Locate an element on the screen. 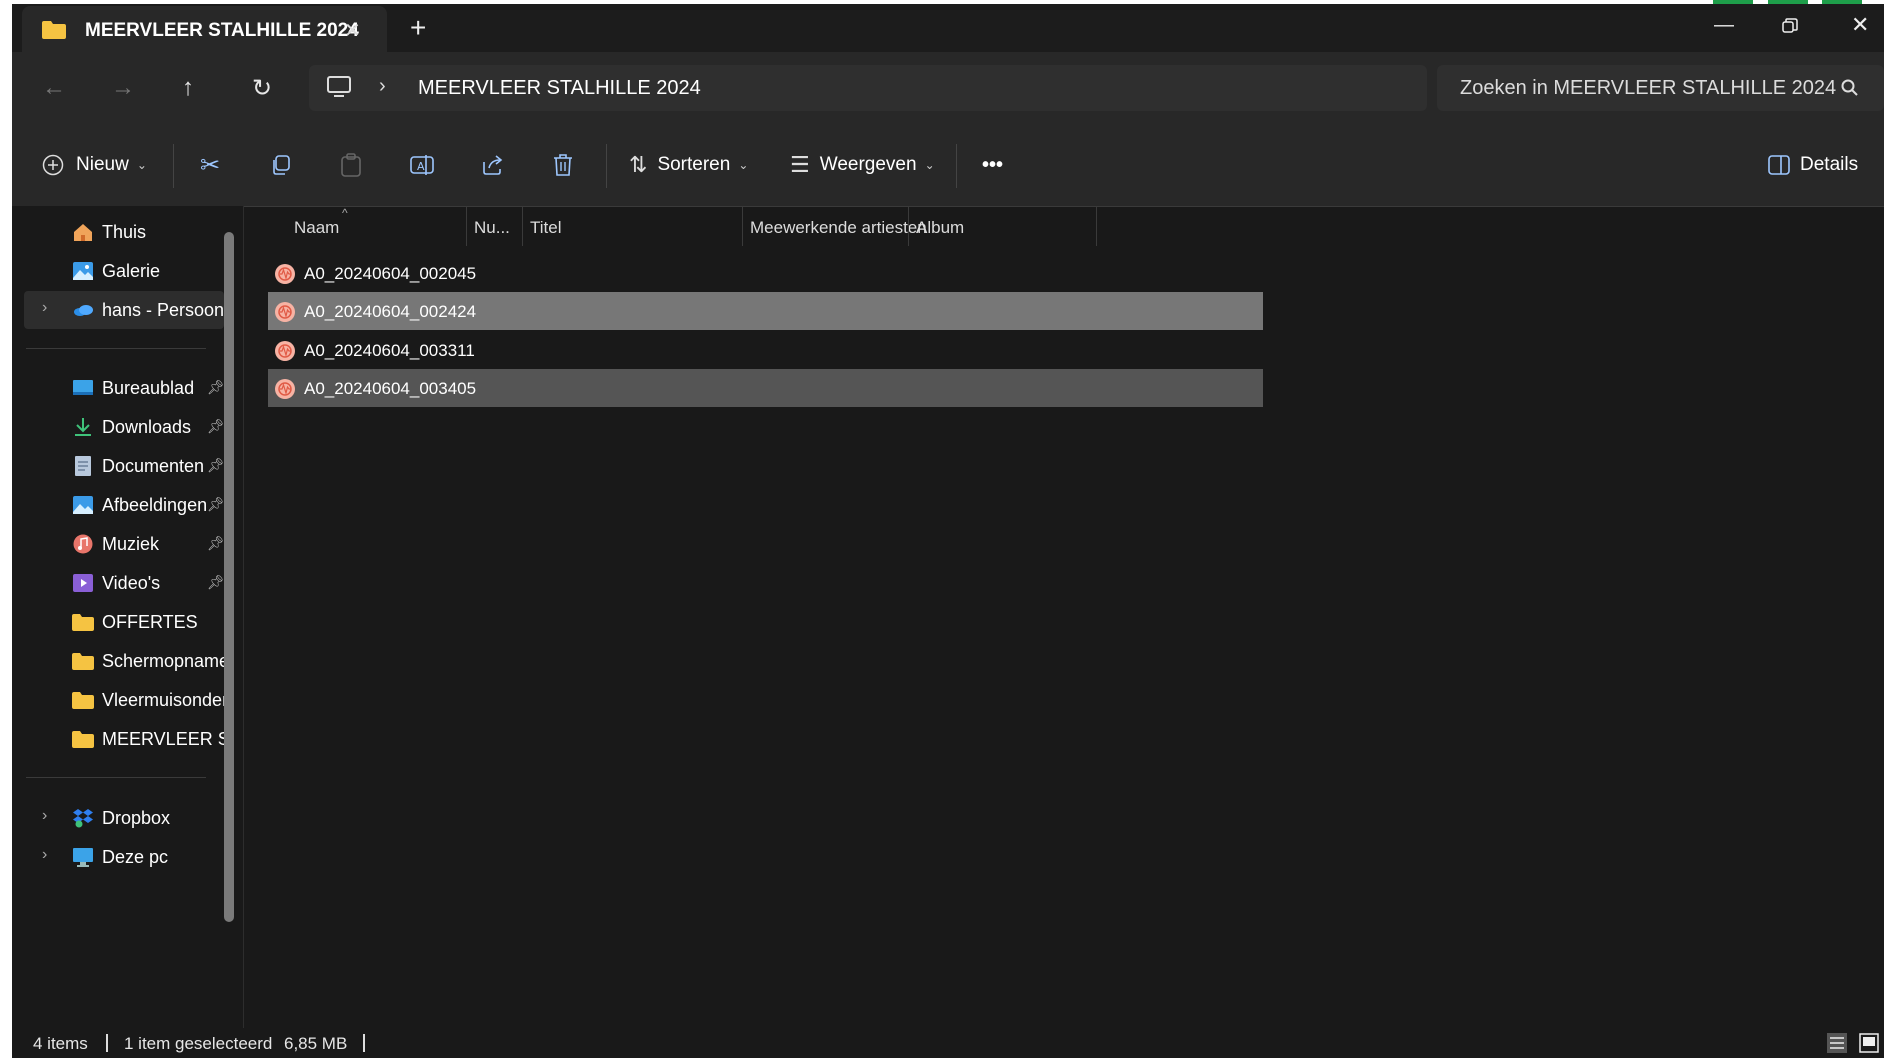 Image resolution: width=1884 pixels, height=1058 pixels. sort-ascending-icon: ^ is located at coordinates (345, 213).